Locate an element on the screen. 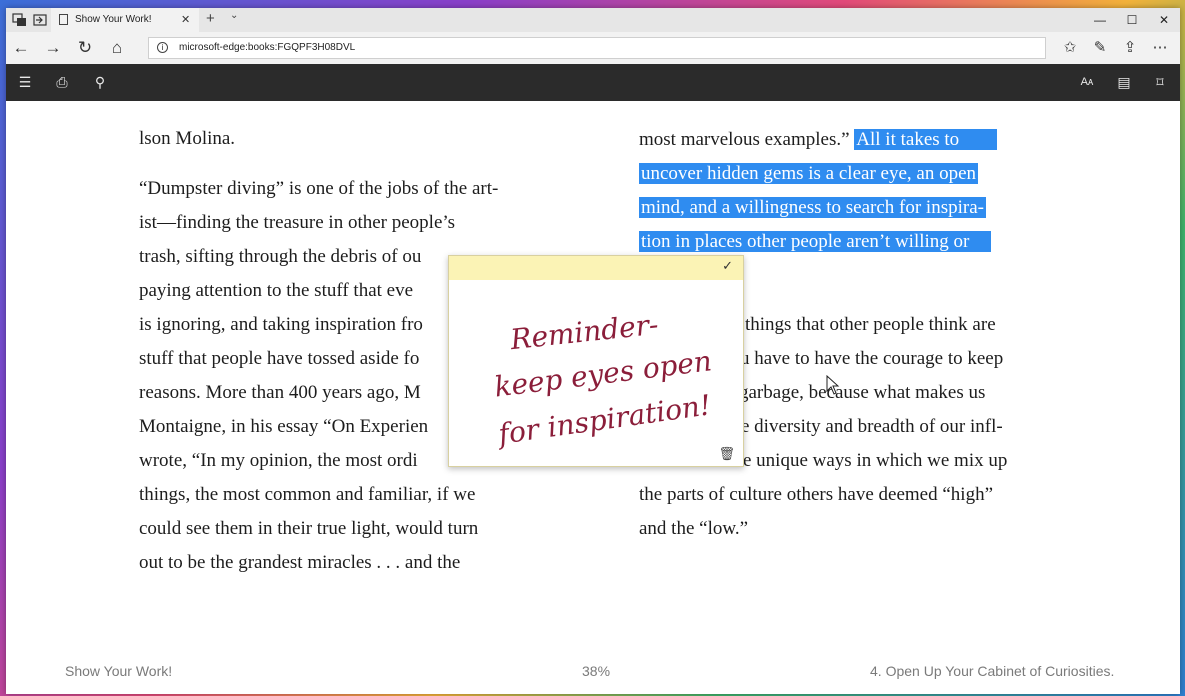 The height and width of the screenshot is (696, 1185). tab-show-your-work: Show Your Work! ✕ is located at coordinates (125, 20).